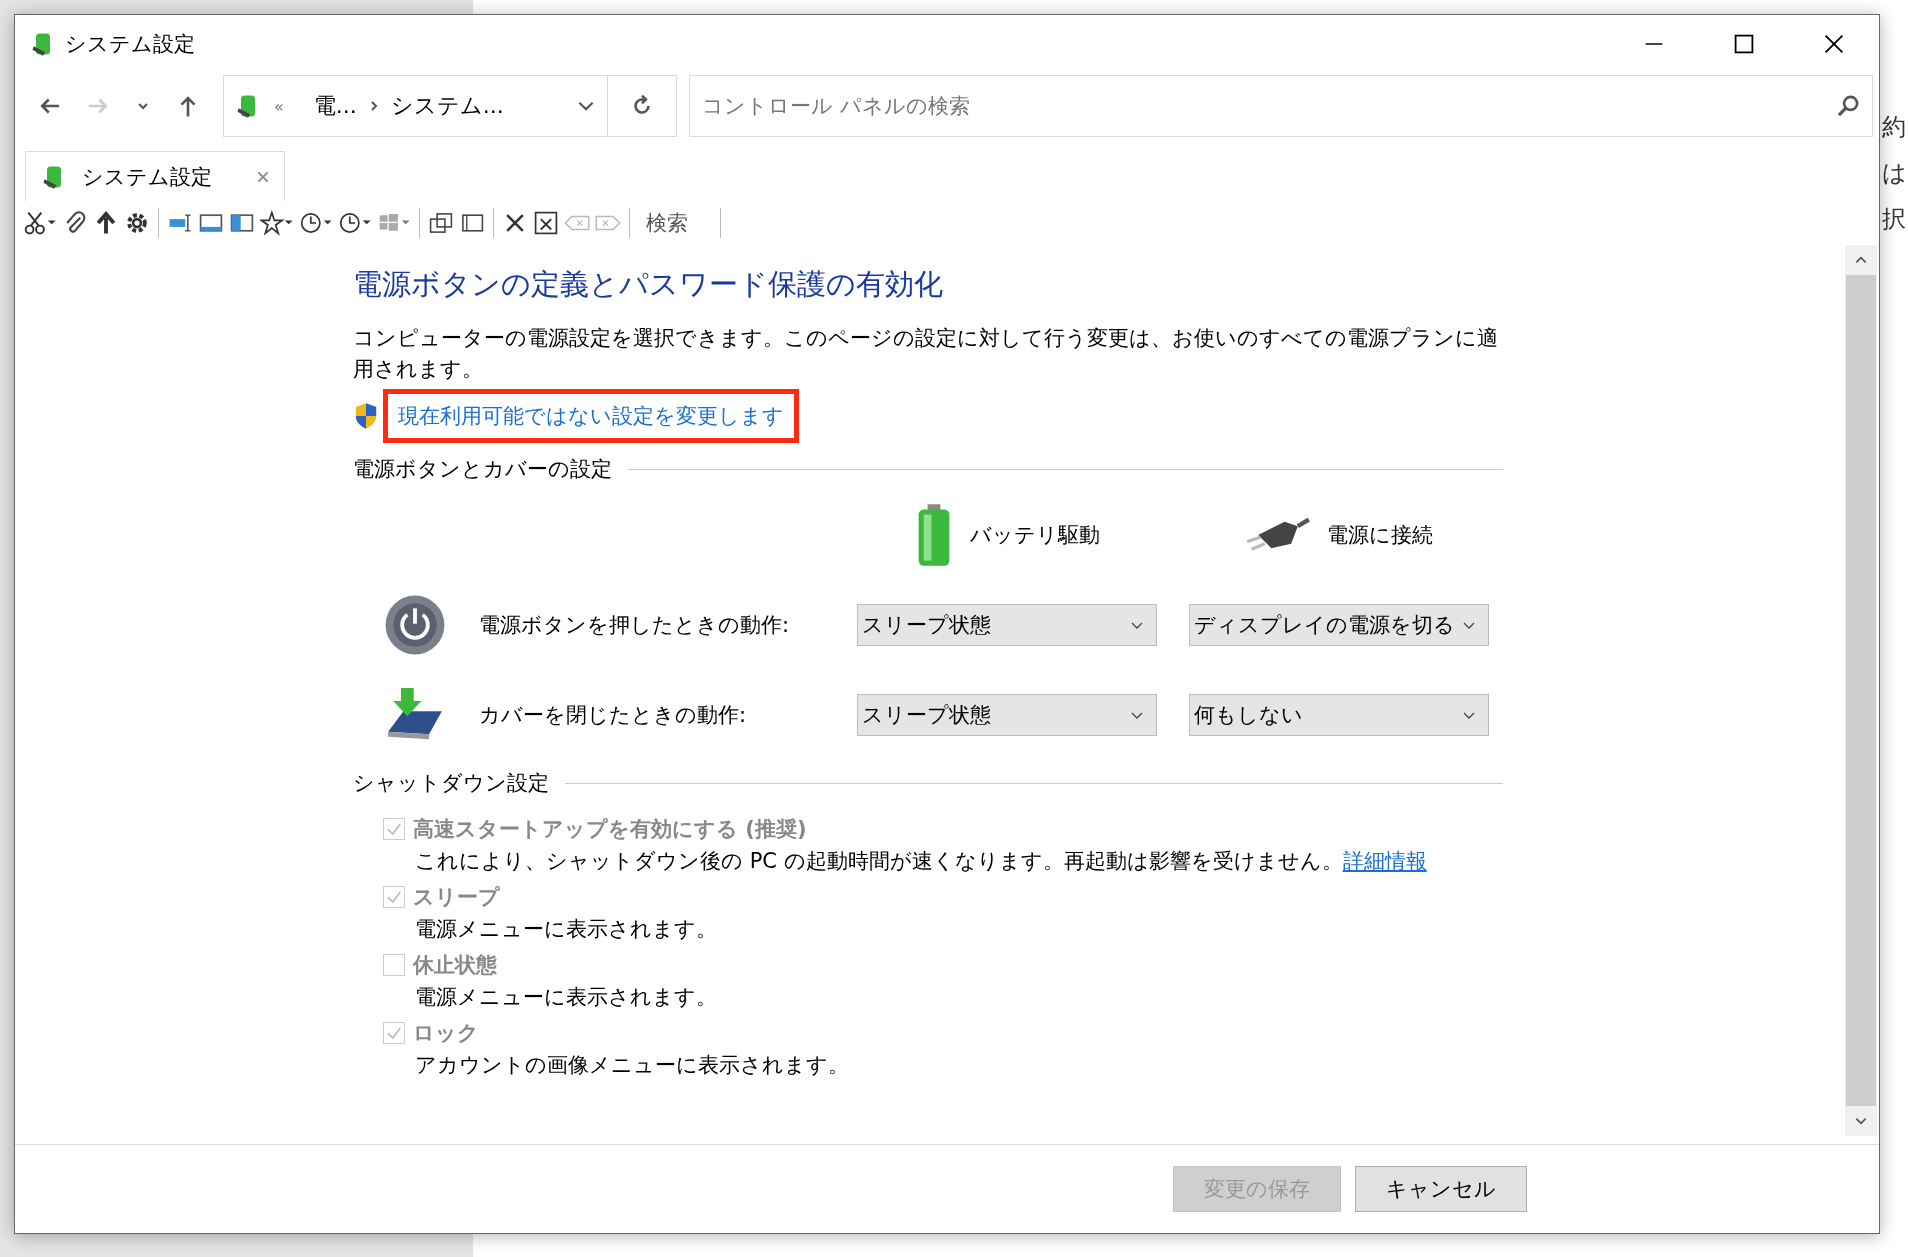 The width and height of the screenshot is (1908, 1257). Describe the element at coordinates (1339, 625) in the screenshot. I see `dropdown: ディスプレイの電源を切る` at that location.